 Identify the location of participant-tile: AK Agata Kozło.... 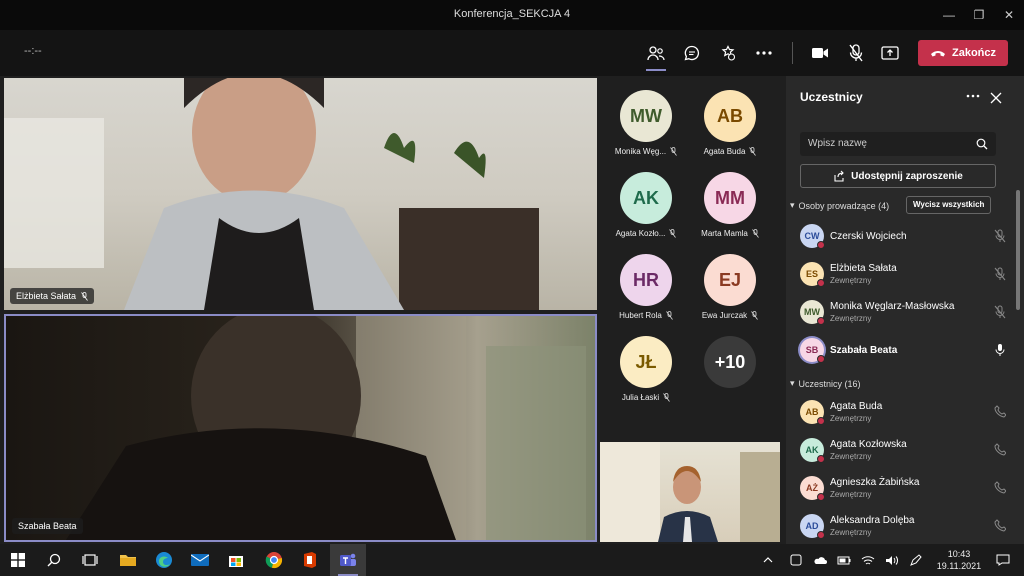
(646, 212).